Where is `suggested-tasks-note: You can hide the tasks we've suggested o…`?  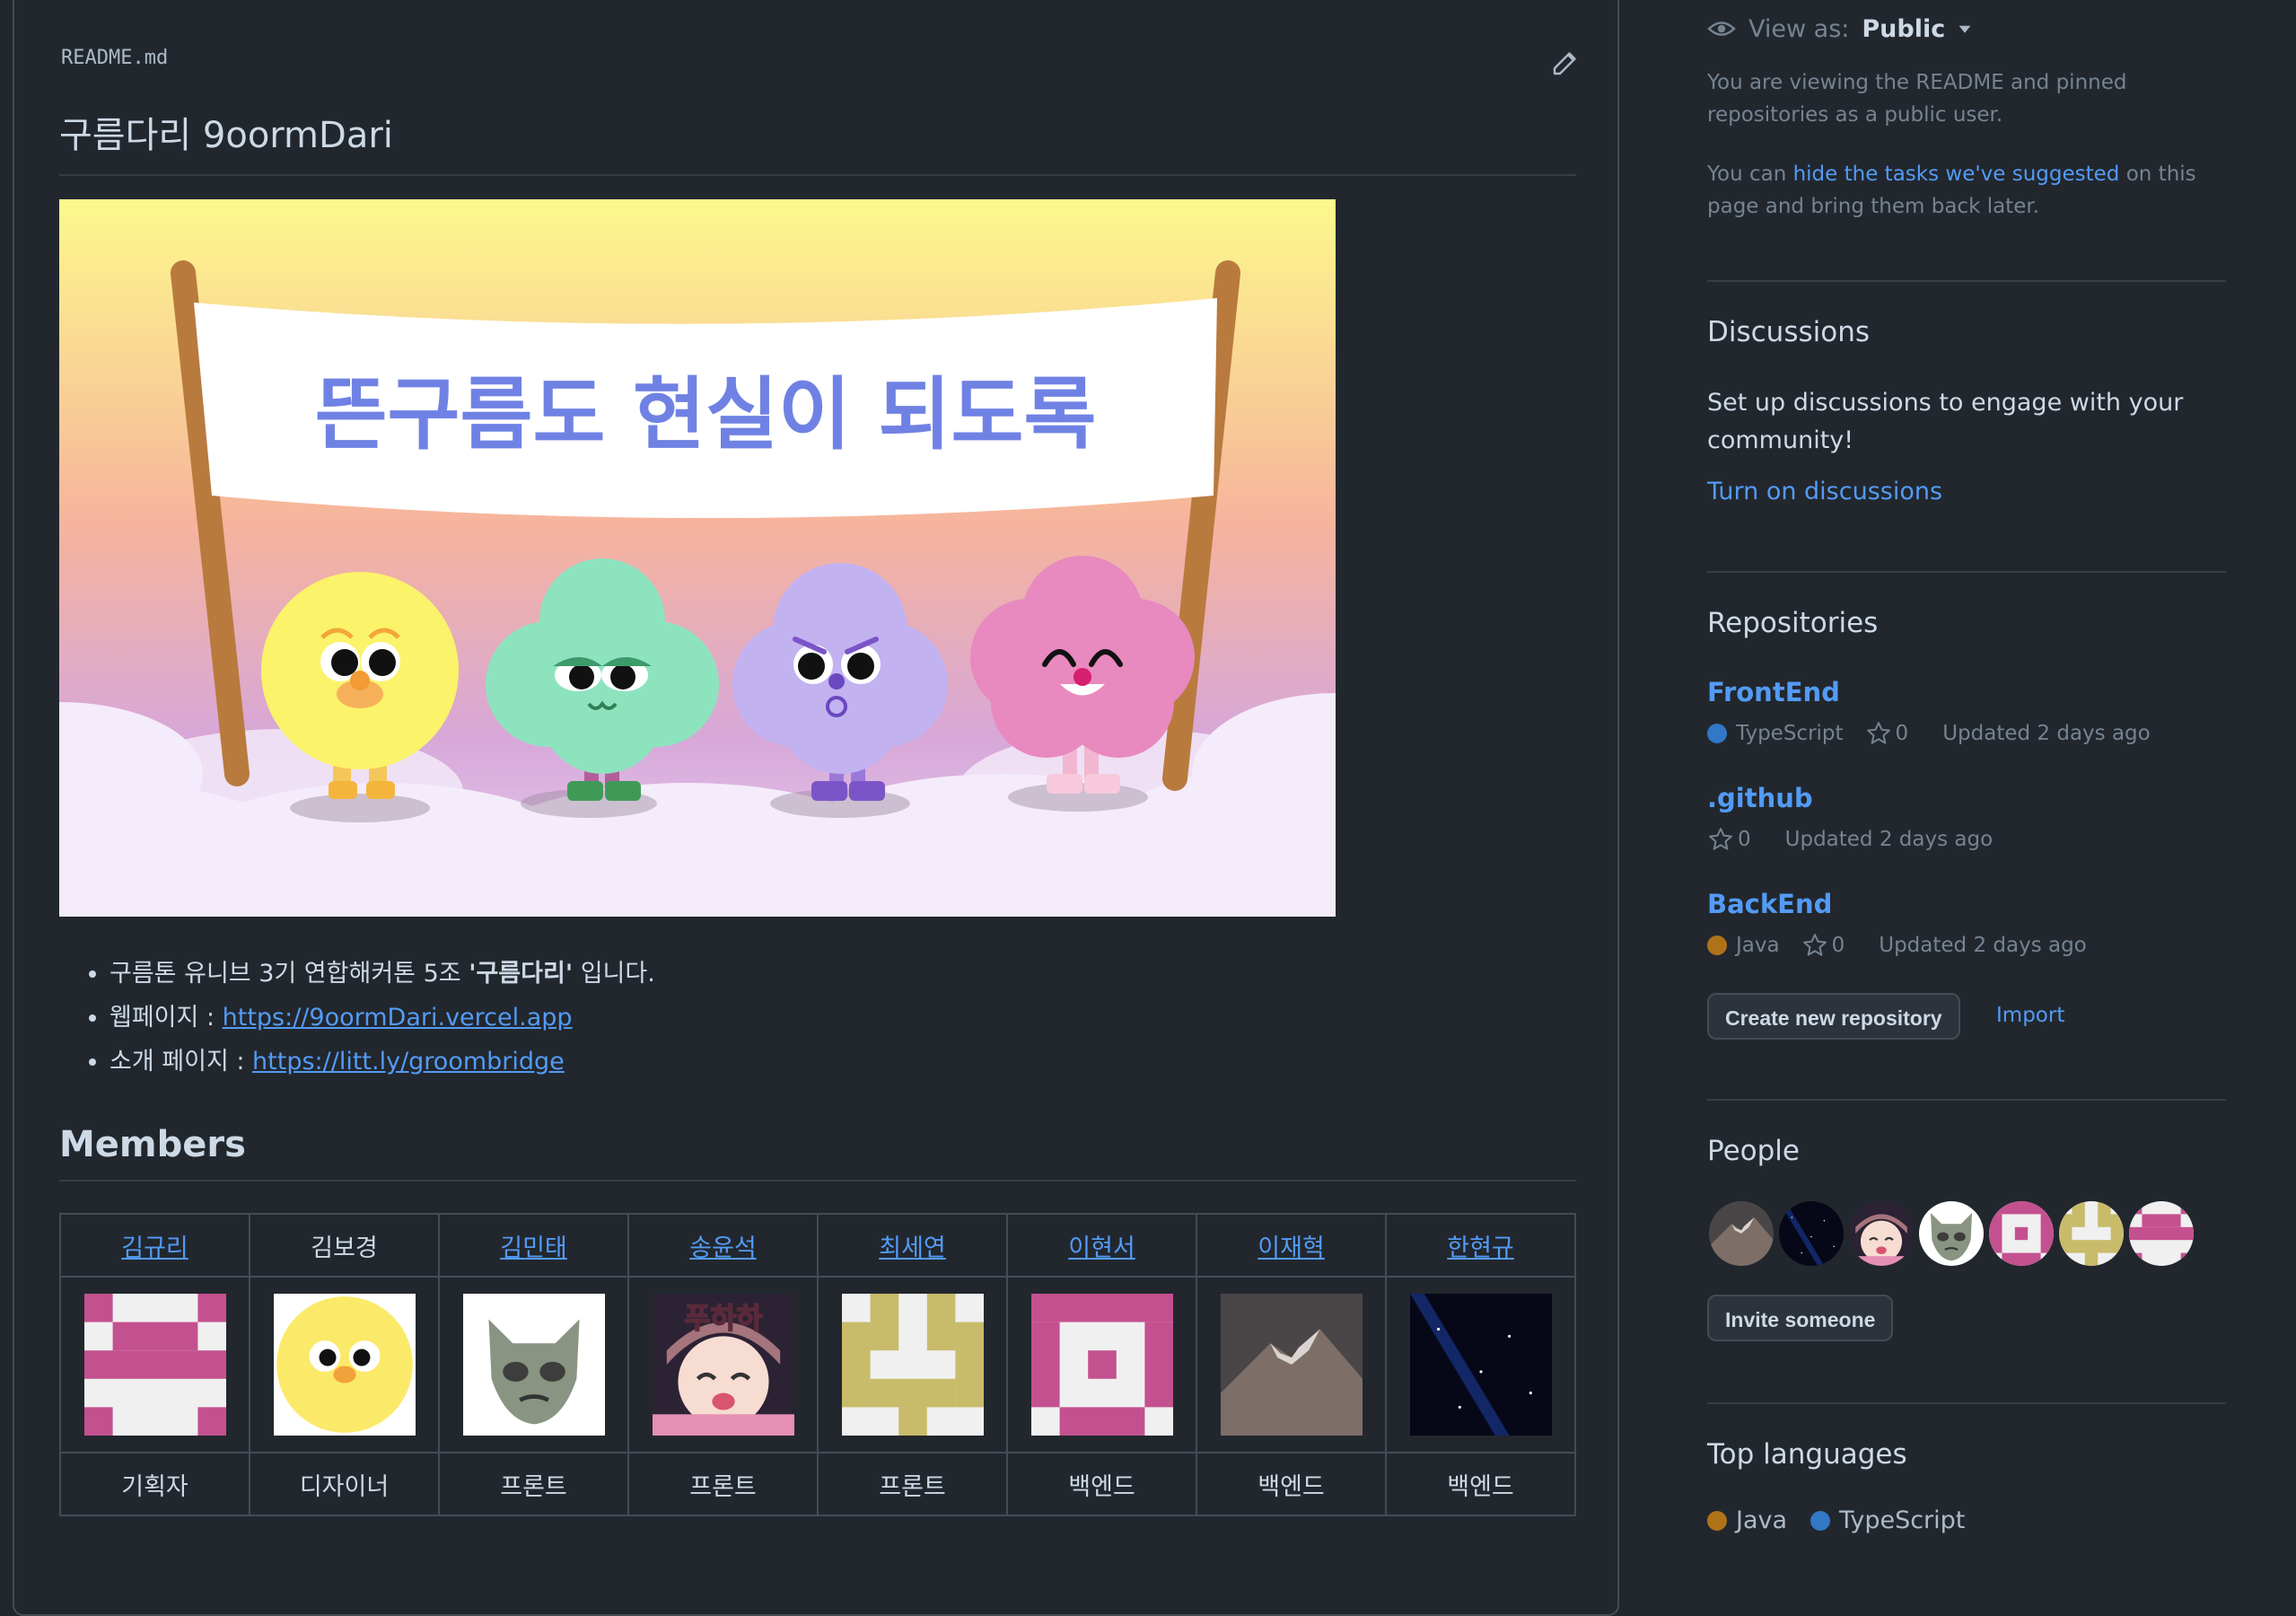
suggested-tasks-note: You can hide the tasks we've suggested o… is located at coordinates (1951, 190).